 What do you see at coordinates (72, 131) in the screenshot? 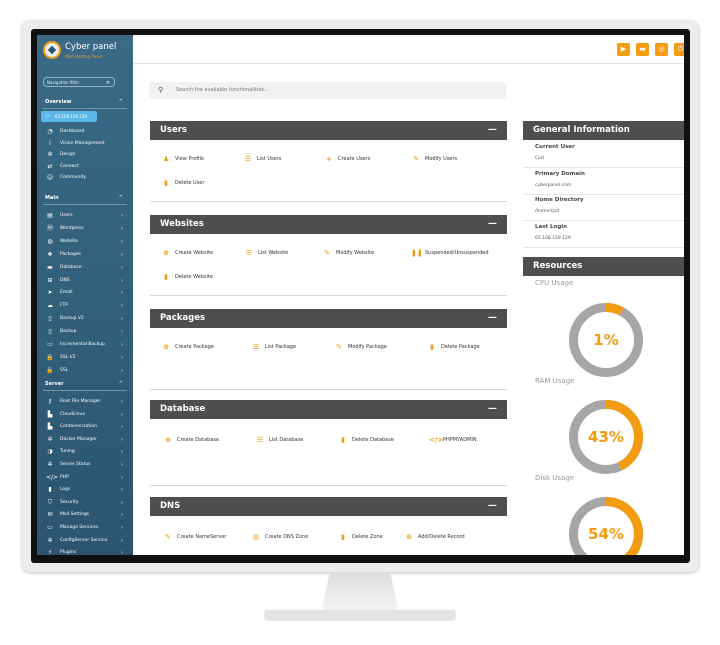
I see `sidebar-item-label: Dashboard` at bounding box center [72, 131].